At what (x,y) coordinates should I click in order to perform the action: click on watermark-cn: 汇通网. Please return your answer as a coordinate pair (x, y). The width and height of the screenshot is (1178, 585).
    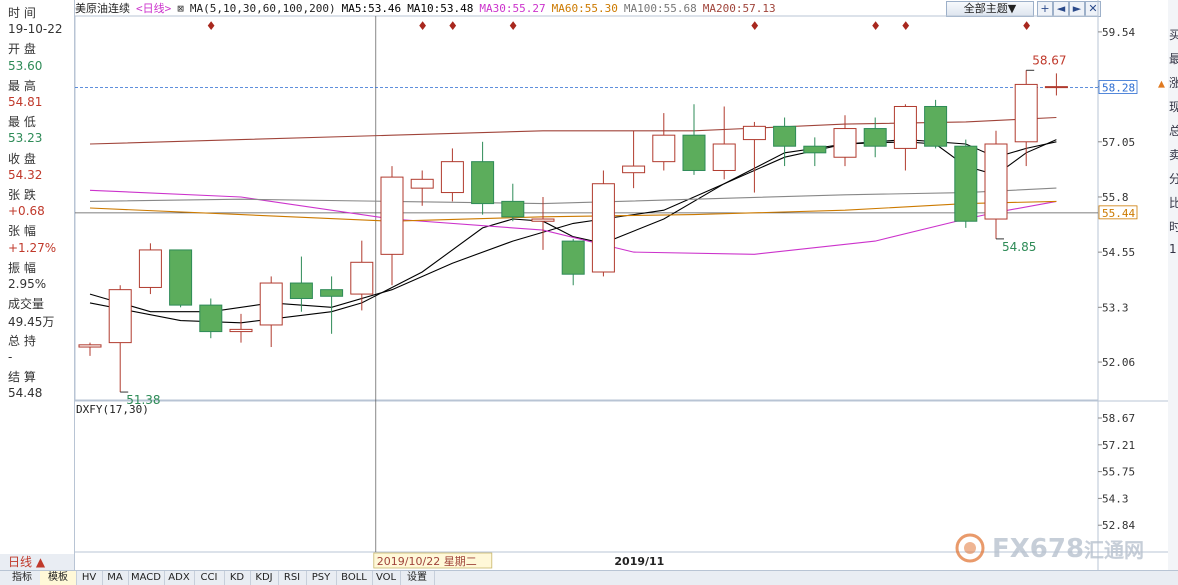
    Looking at the image, I should click on (1114, 550).